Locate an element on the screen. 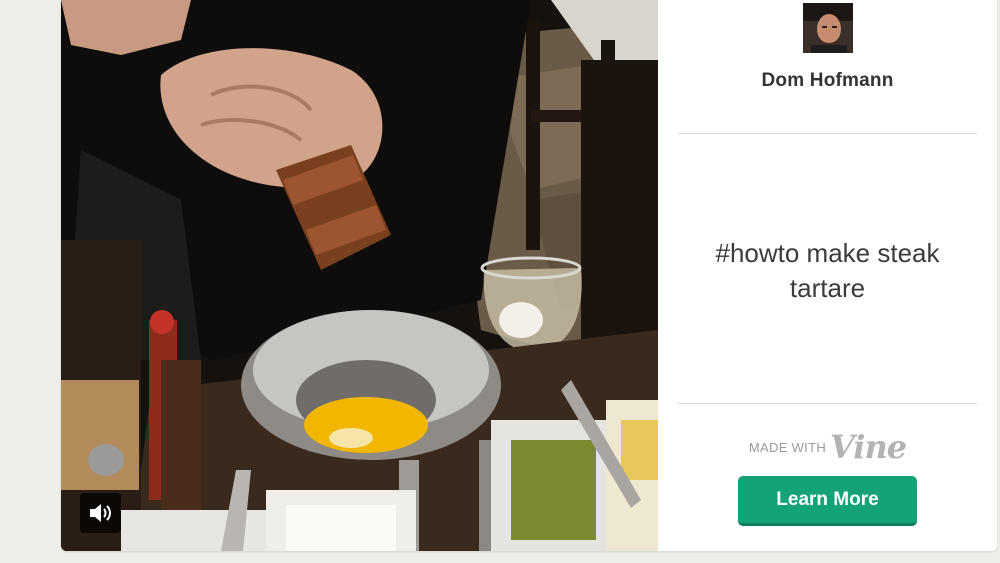  learn-more-button: Learn More is located at coordinates (827, 501).